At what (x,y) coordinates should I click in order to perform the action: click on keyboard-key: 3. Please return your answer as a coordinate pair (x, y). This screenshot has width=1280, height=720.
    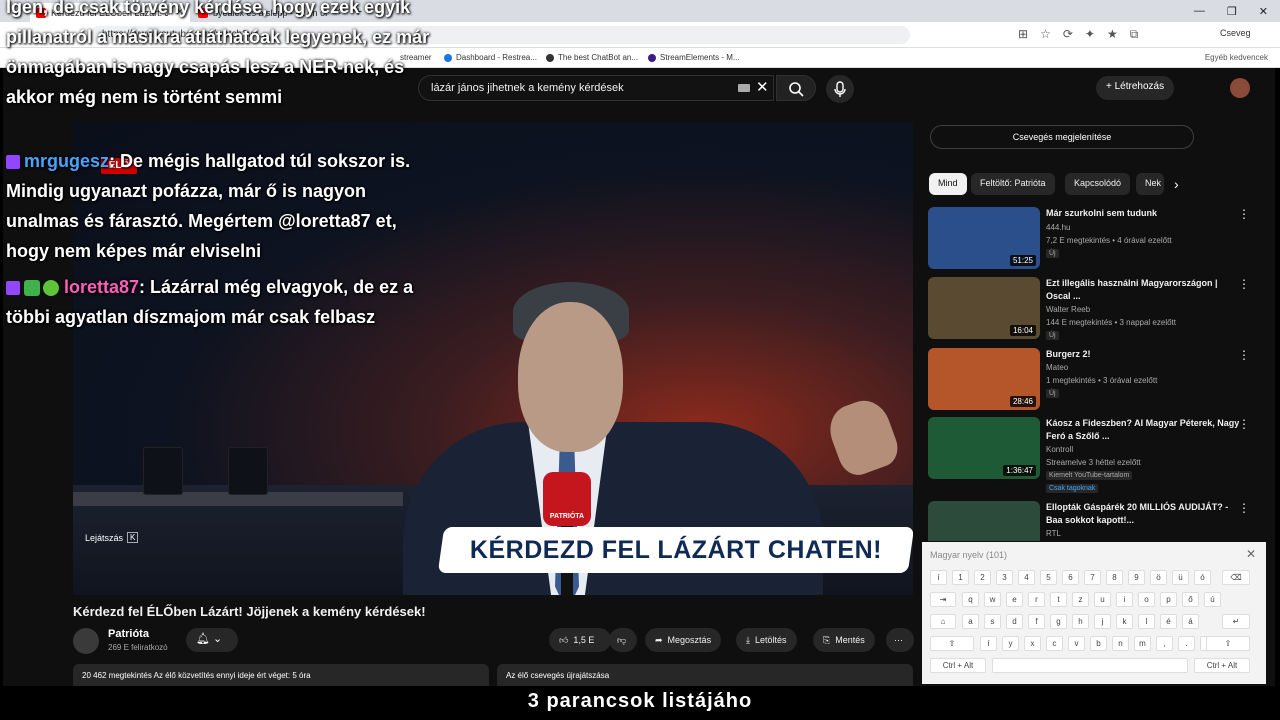
    Looking at the image, I should click on (1004, 577).